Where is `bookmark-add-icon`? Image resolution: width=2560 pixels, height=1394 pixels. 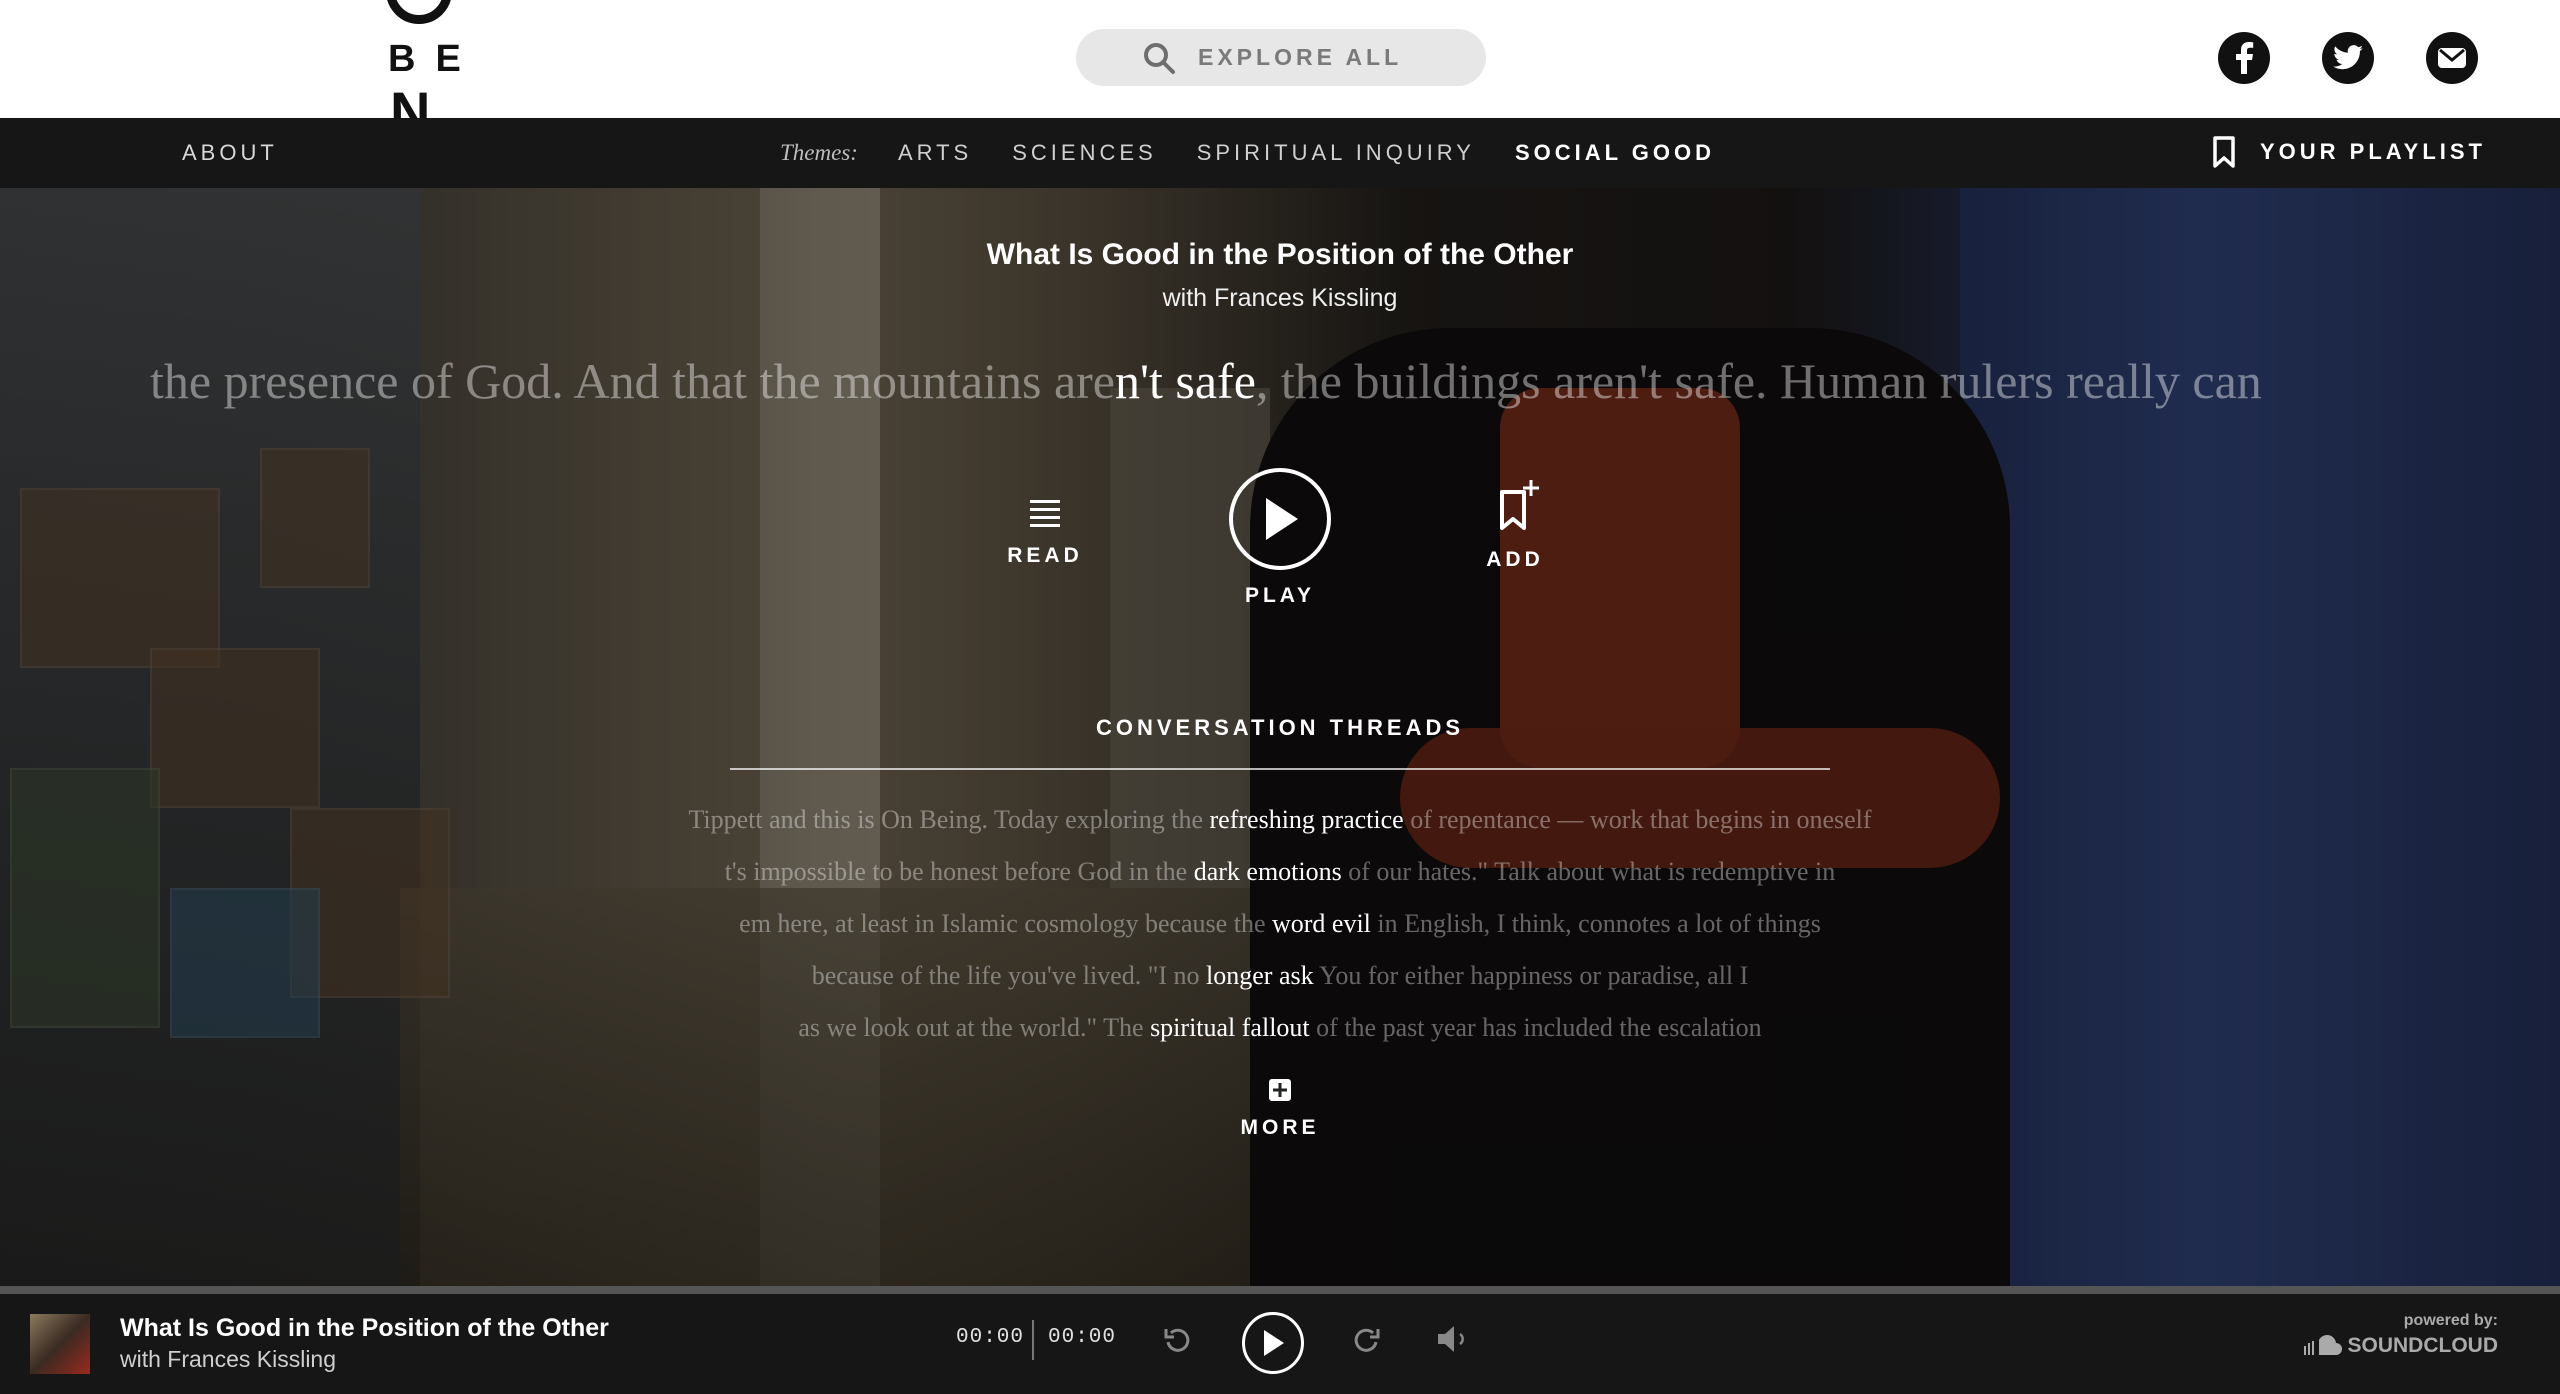
bookmark-add-icon is located at coordinates (1519, 505).